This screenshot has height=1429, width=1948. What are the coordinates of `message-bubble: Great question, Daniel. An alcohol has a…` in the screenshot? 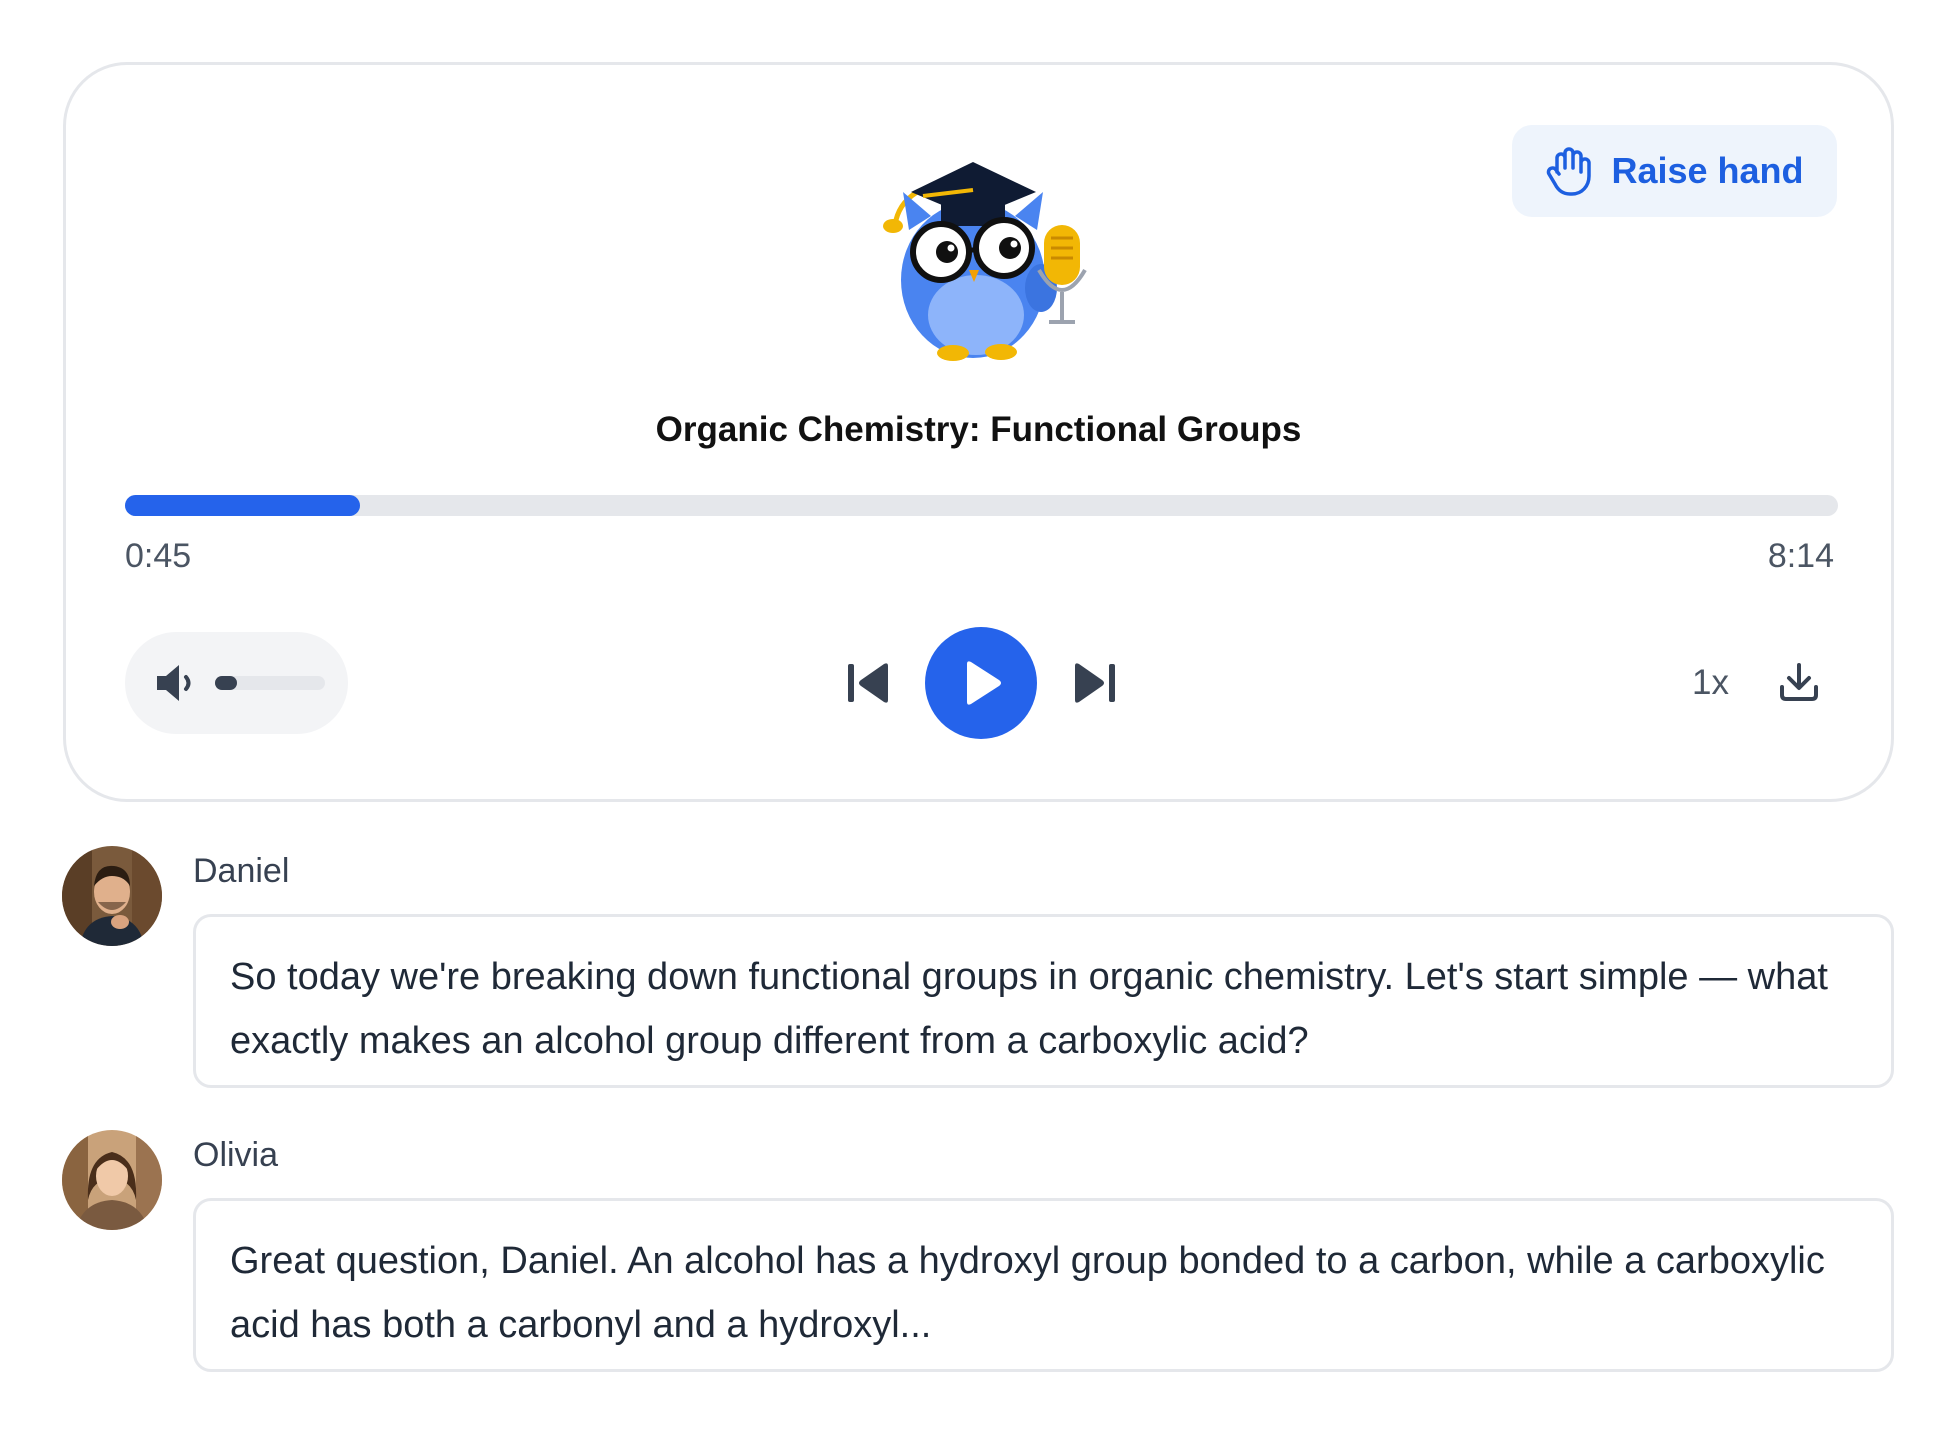 It's located at (1043, 1285).